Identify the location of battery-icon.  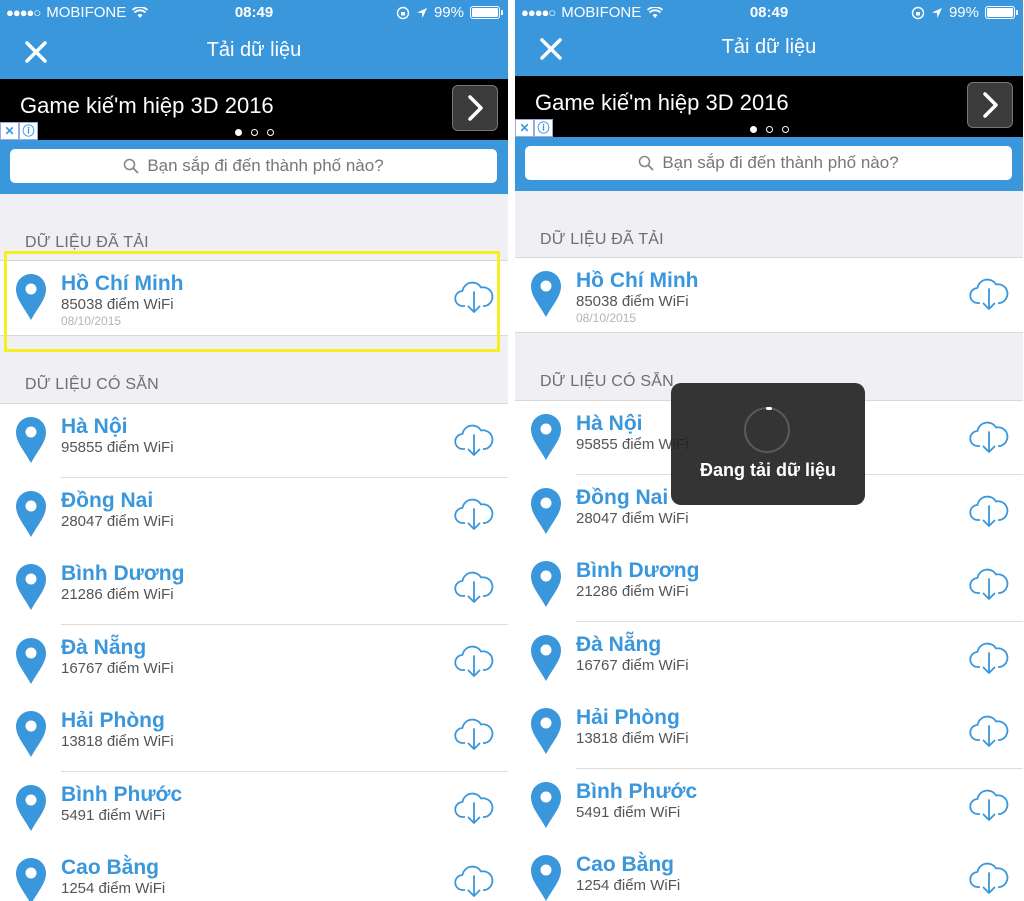
(1001, 12).